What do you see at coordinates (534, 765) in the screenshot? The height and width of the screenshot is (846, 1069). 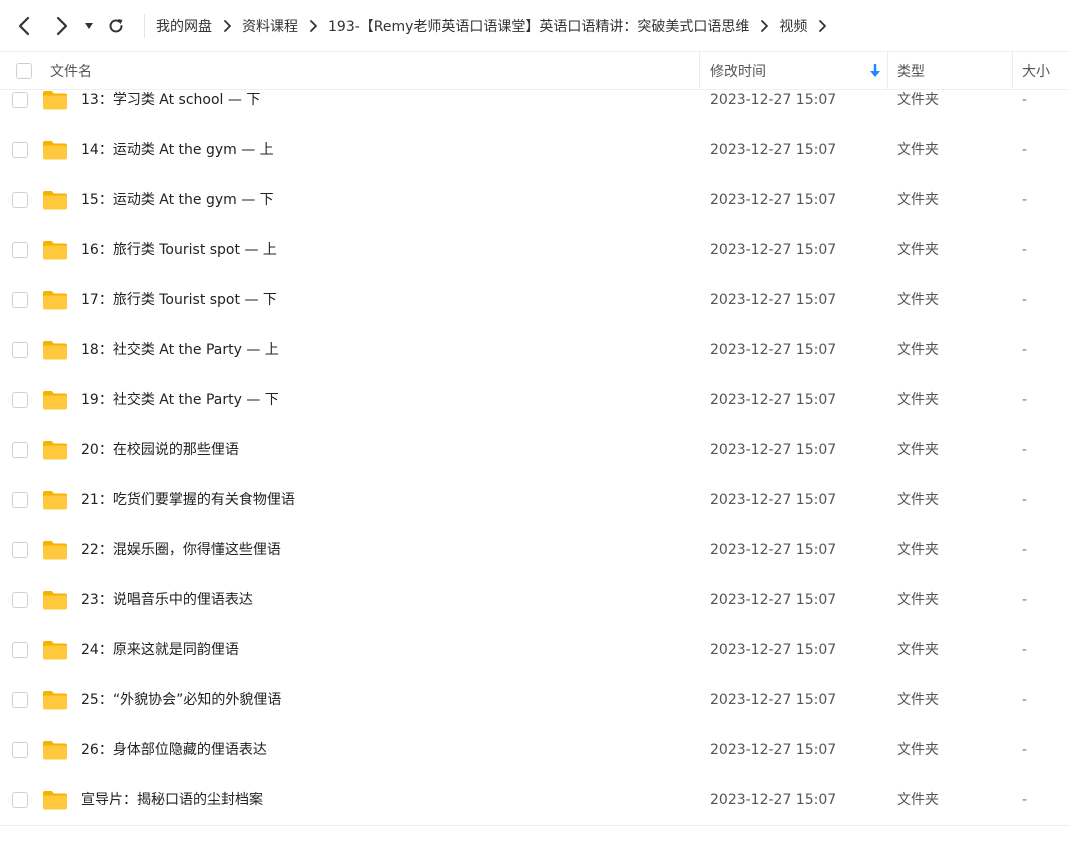 I see `table-row: 26：身体部位隐藏的俚语表达 2023-12-27 15:07 文件夹 -` at bounding box center [534, 765].